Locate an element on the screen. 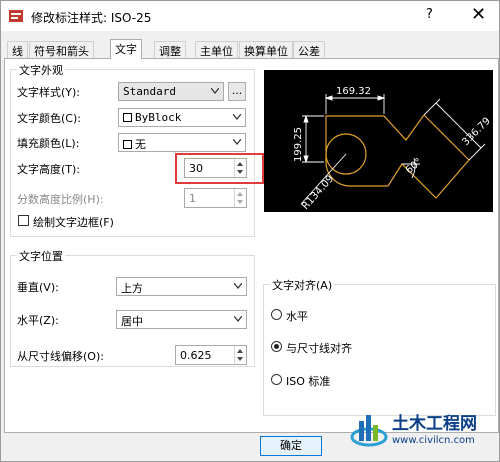 Image resolution: width=500 pixels, height=462 pixels. text-position-title: 文字位置 is located at coordinates (41, 256).